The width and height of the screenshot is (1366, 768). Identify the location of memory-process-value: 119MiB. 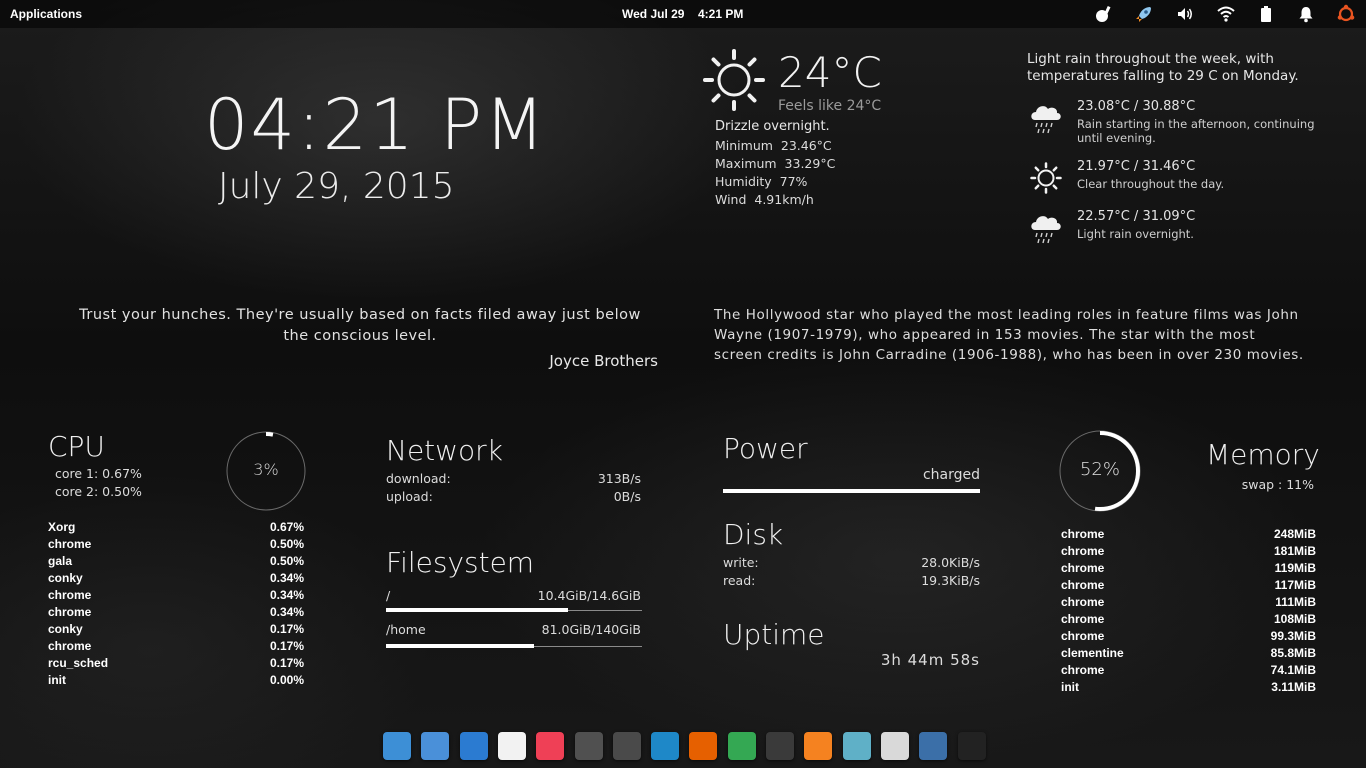
(1295, 568).